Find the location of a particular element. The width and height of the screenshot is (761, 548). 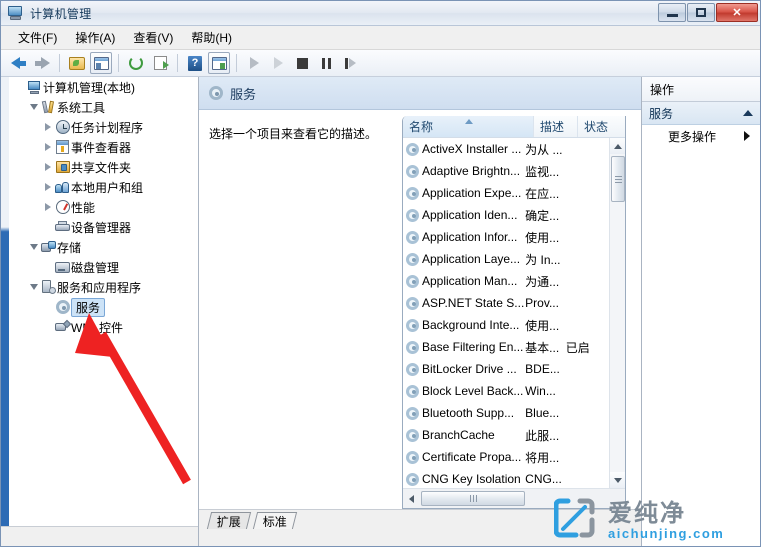

export-list-icon is located at coordinates (160, 63).